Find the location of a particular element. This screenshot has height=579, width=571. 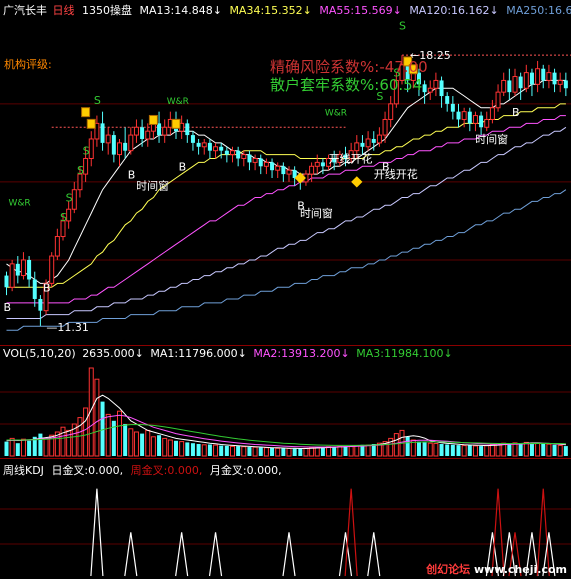

ma120-label: MA120: is located at coordinates (430, 10).